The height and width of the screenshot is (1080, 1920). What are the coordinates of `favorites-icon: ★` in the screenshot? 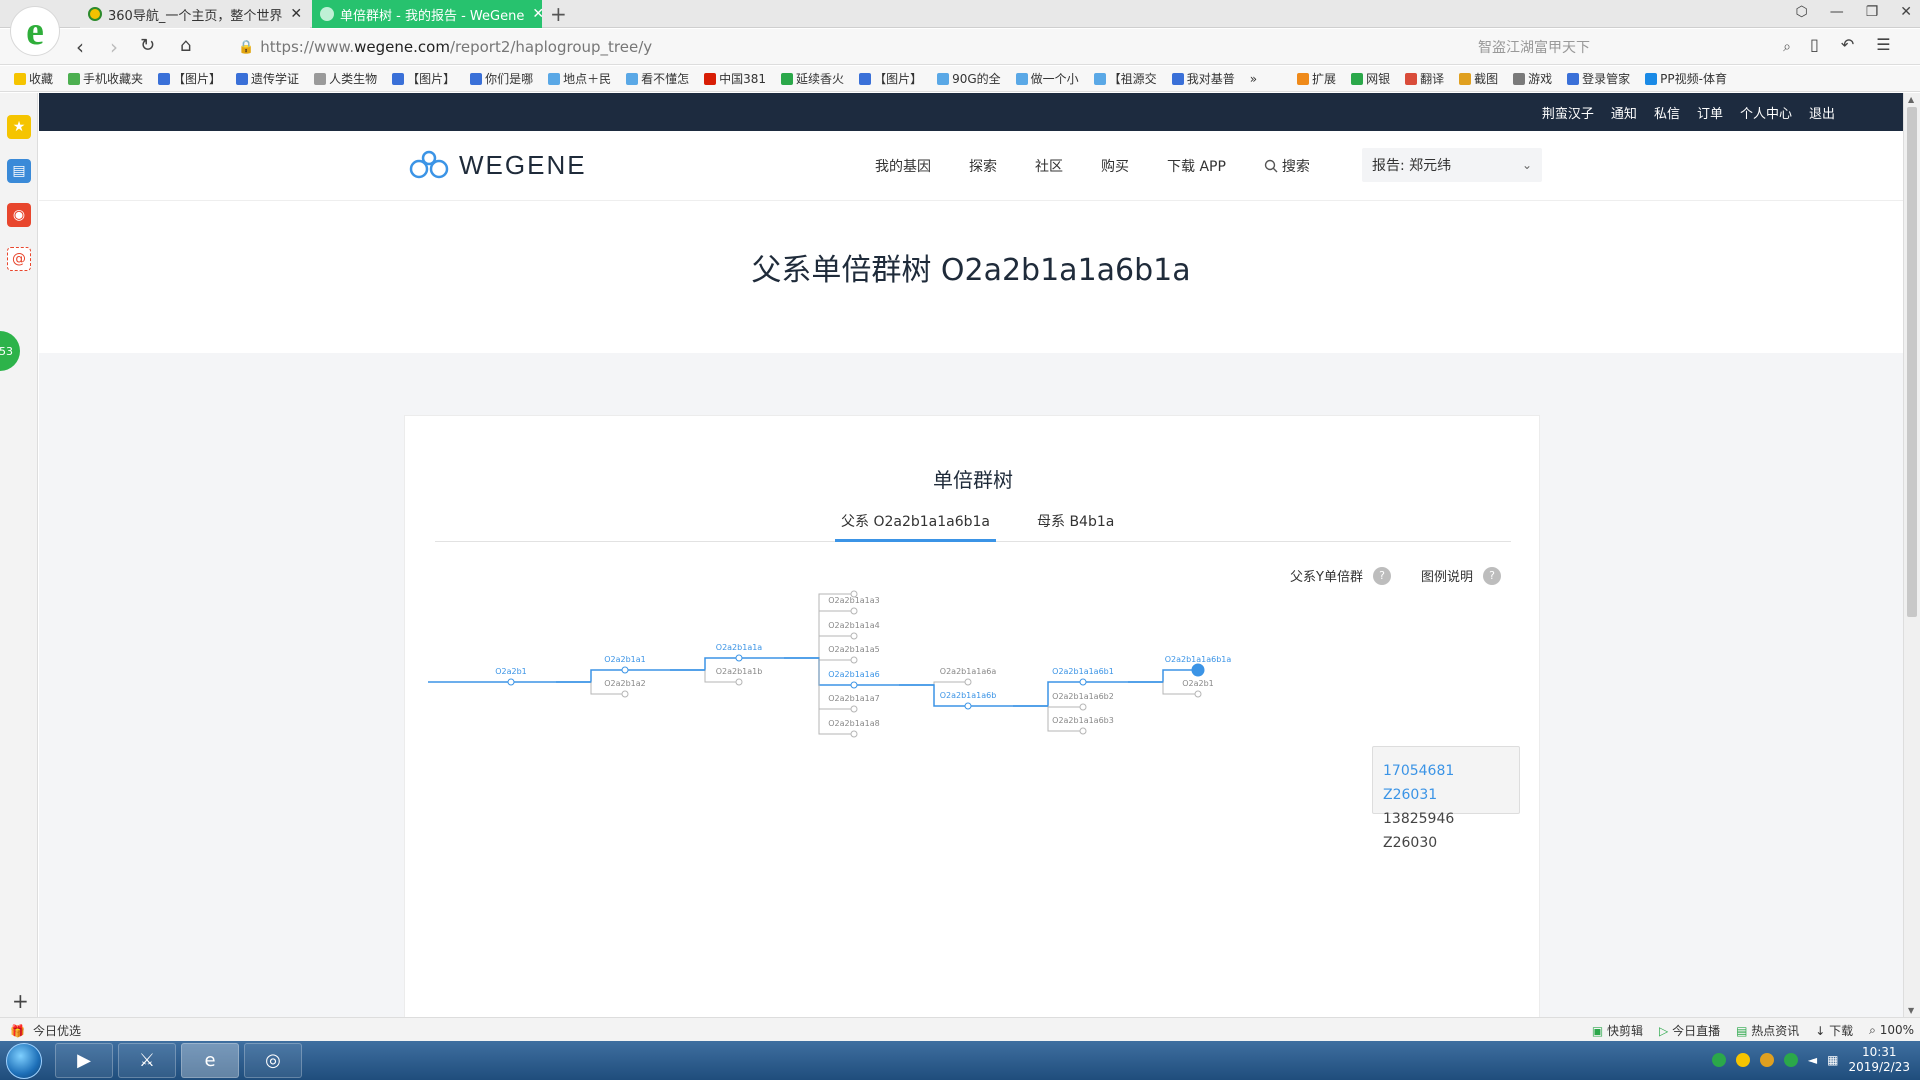 It's located at (19, 127).